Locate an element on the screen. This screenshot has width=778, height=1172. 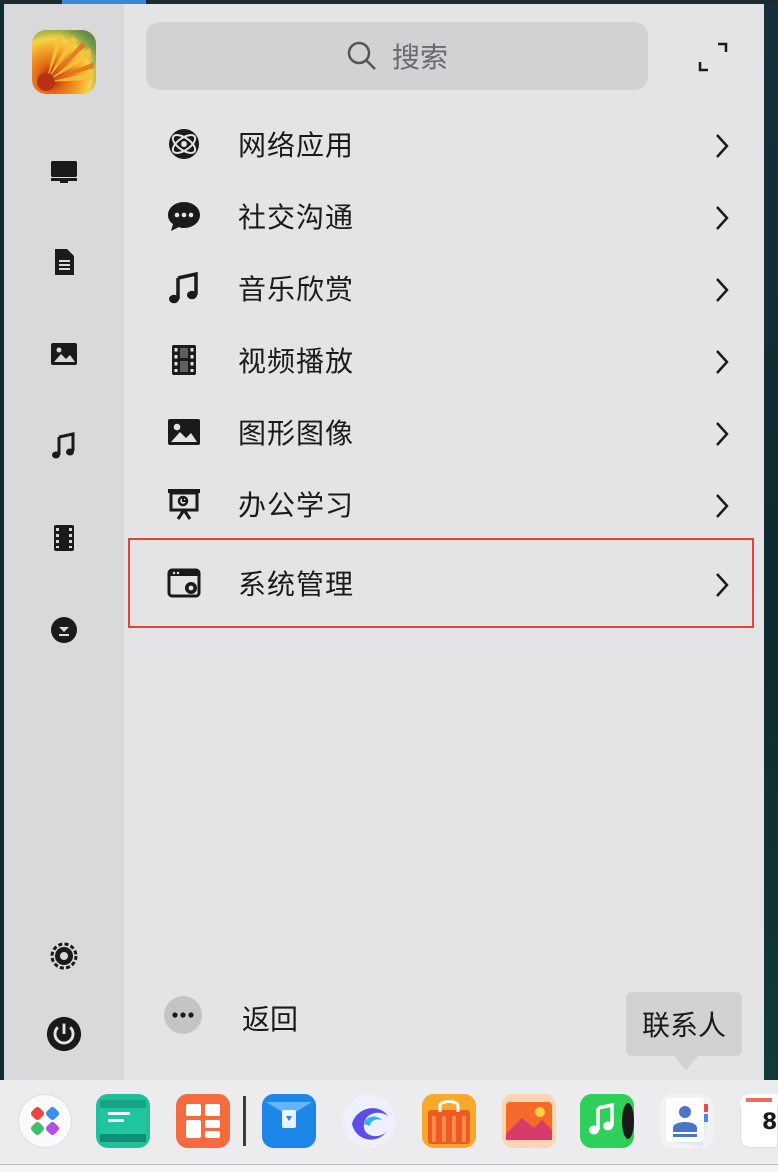
power-icon is located at coordinates (64, 1034).